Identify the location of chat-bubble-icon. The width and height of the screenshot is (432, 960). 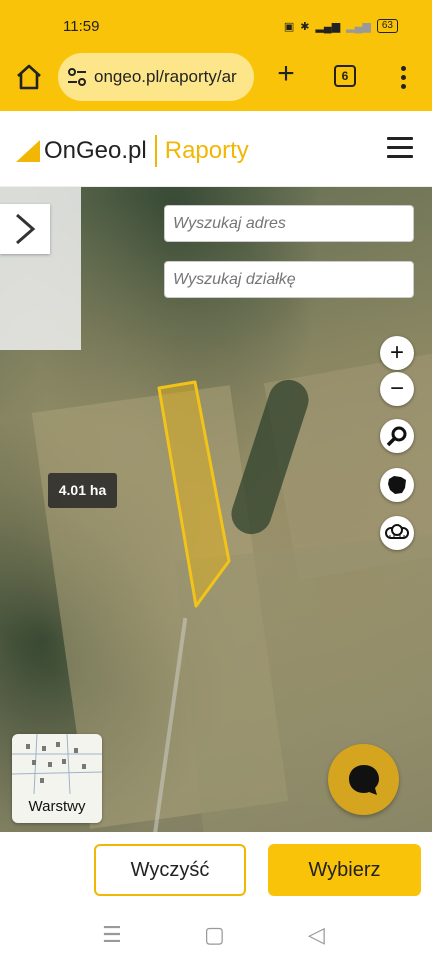
(363, 779).